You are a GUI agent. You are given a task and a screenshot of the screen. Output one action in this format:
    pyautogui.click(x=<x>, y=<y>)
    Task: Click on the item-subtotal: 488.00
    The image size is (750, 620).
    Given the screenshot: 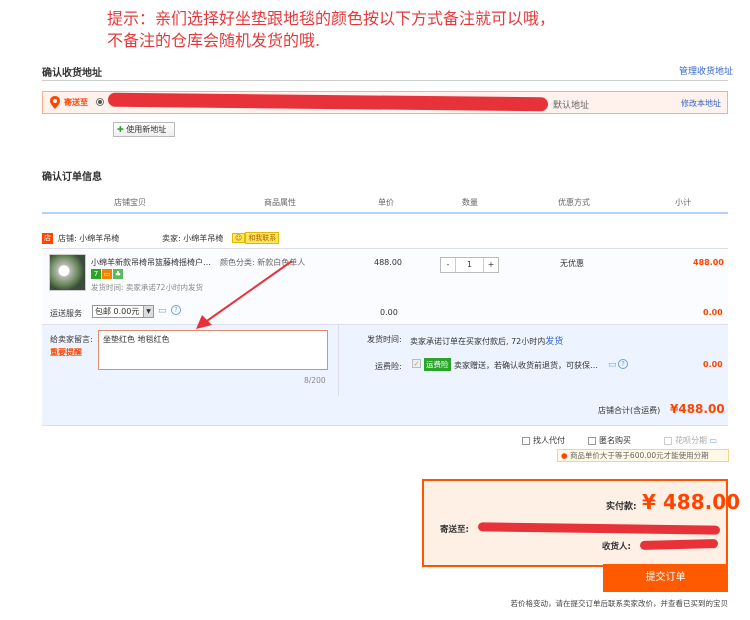 What is the action you would take?
    pyautogui.click(x=708, y=262)
    